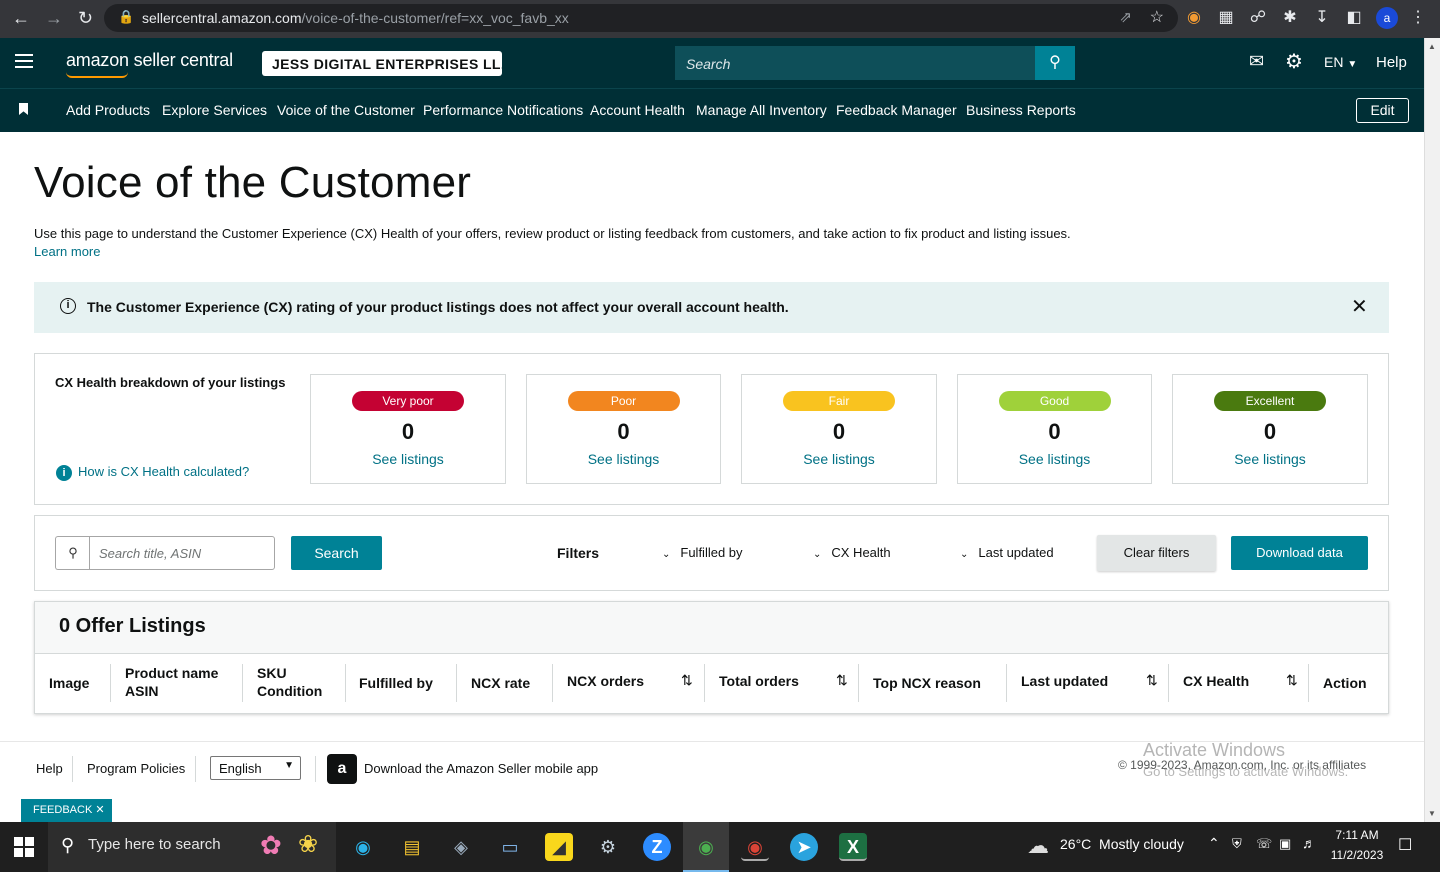  Describe the element at coordinates (1125, 17) in the screenshot. I see `share-icon: ⇗` at that location.